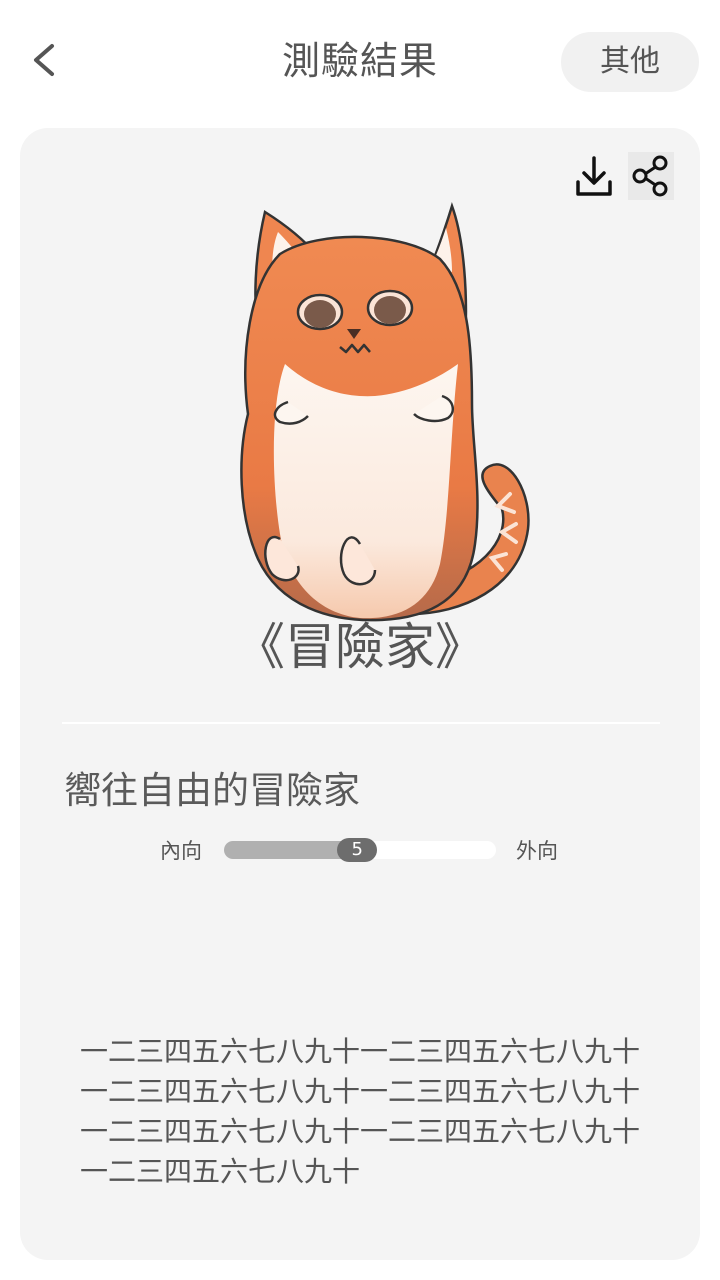 This screenshot has height=1280, width=720. I want to click on divider, so click(361, 723).